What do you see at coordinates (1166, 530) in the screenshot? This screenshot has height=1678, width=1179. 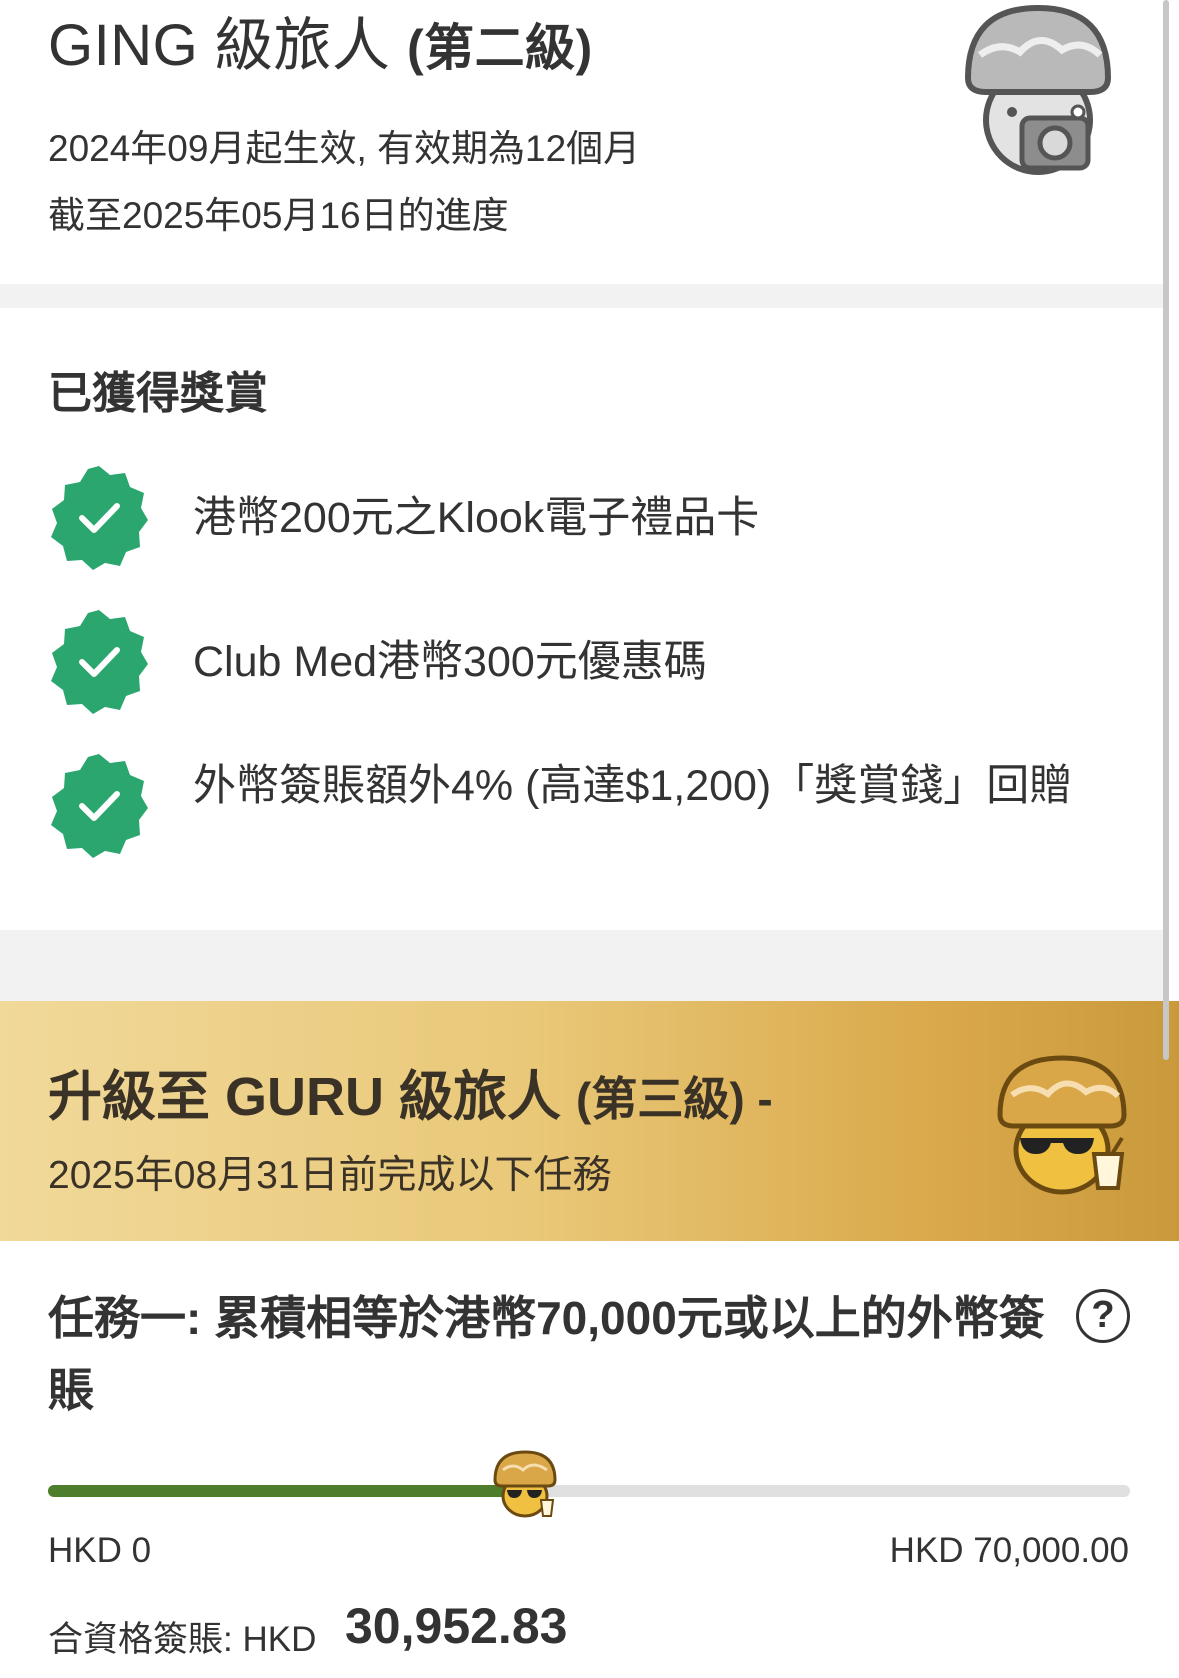 I see `scrollbar` at bounding box center [1166, 530].